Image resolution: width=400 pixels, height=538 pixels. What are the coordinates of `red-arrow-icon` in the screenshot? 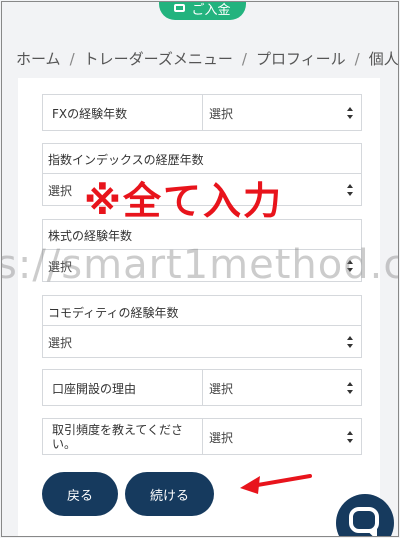 It's located at (276, 484).